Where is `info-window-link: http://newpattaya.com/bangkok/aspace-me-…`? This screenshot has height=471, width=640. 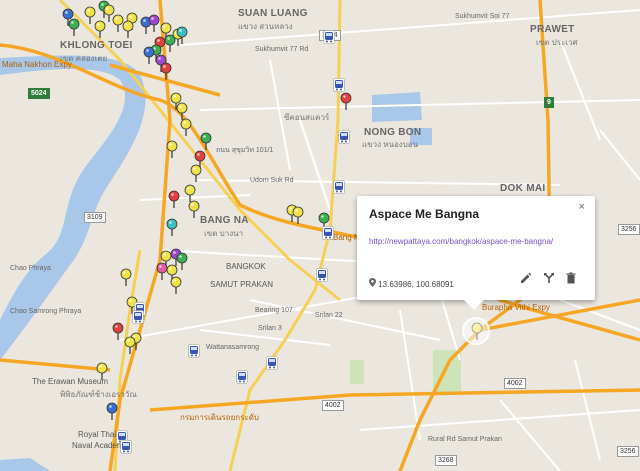 info-window-link: http://newpattaya.com/bangkok/aspace-me-… is located at coordinates (469, 241).